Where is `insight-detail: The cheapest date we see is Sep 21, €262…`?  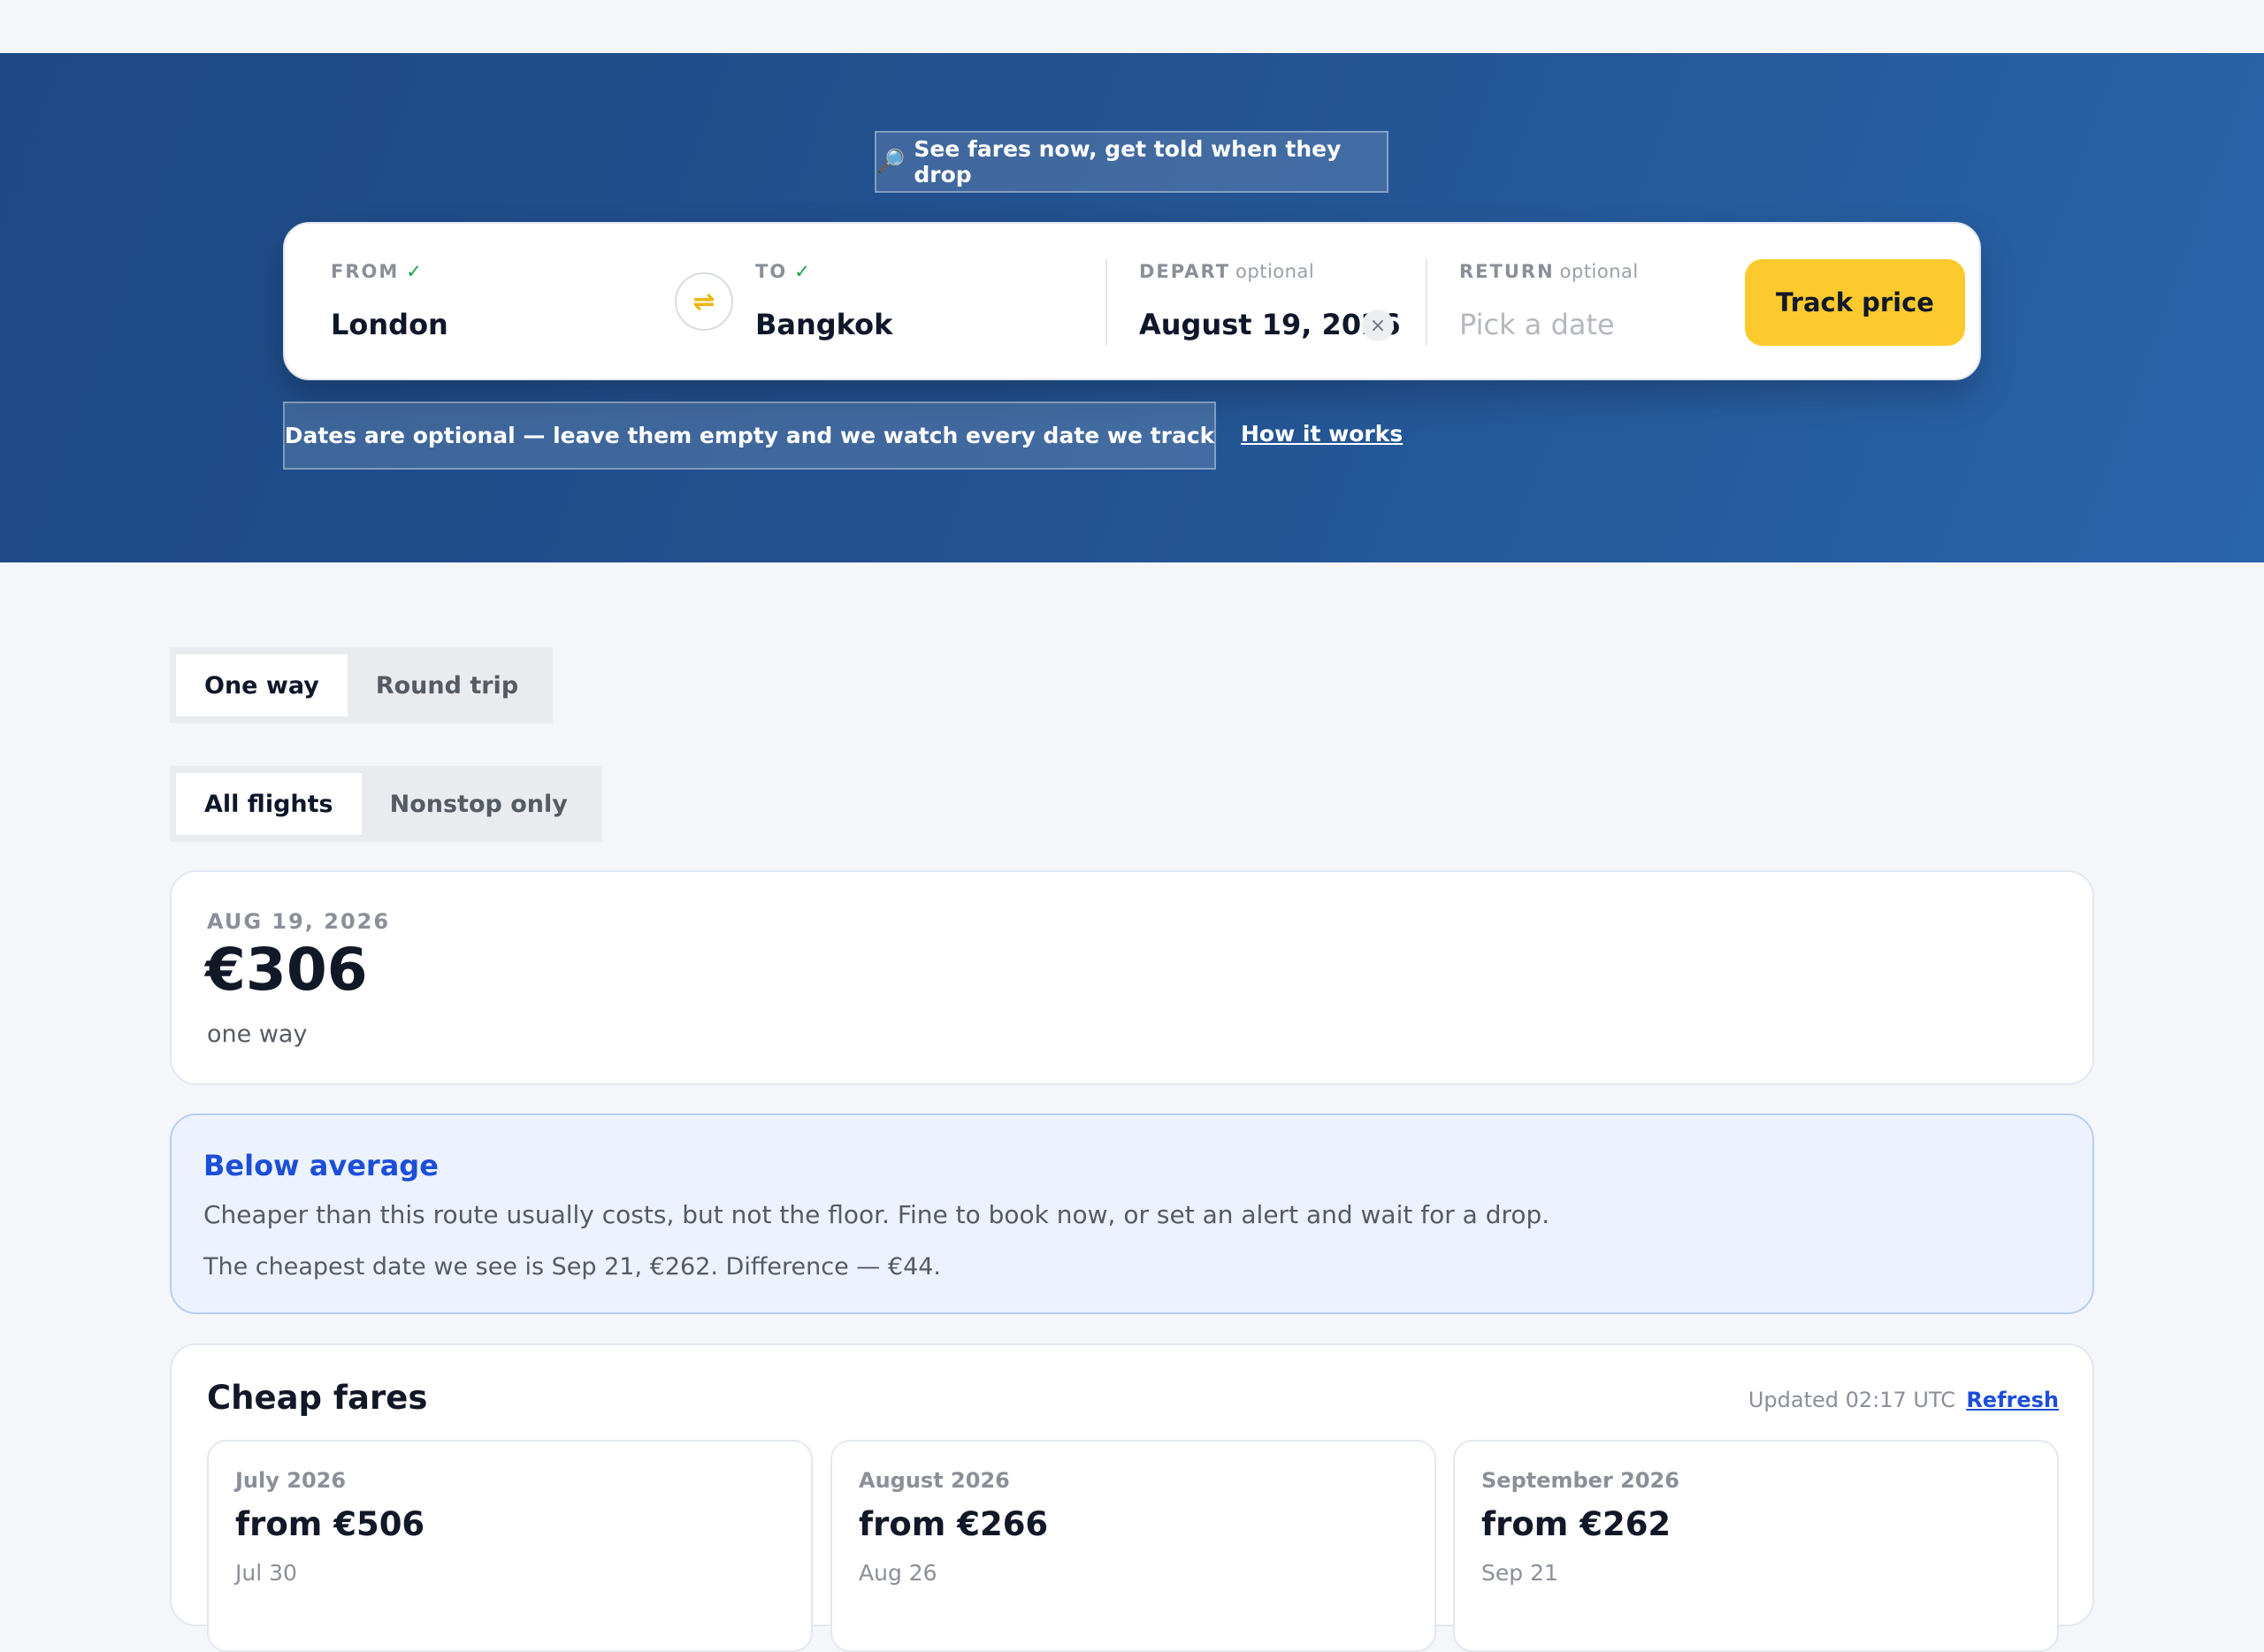
insight-detail: The cheapest date we see is Sep 21, €262… is located at coordinates (573, 1267).